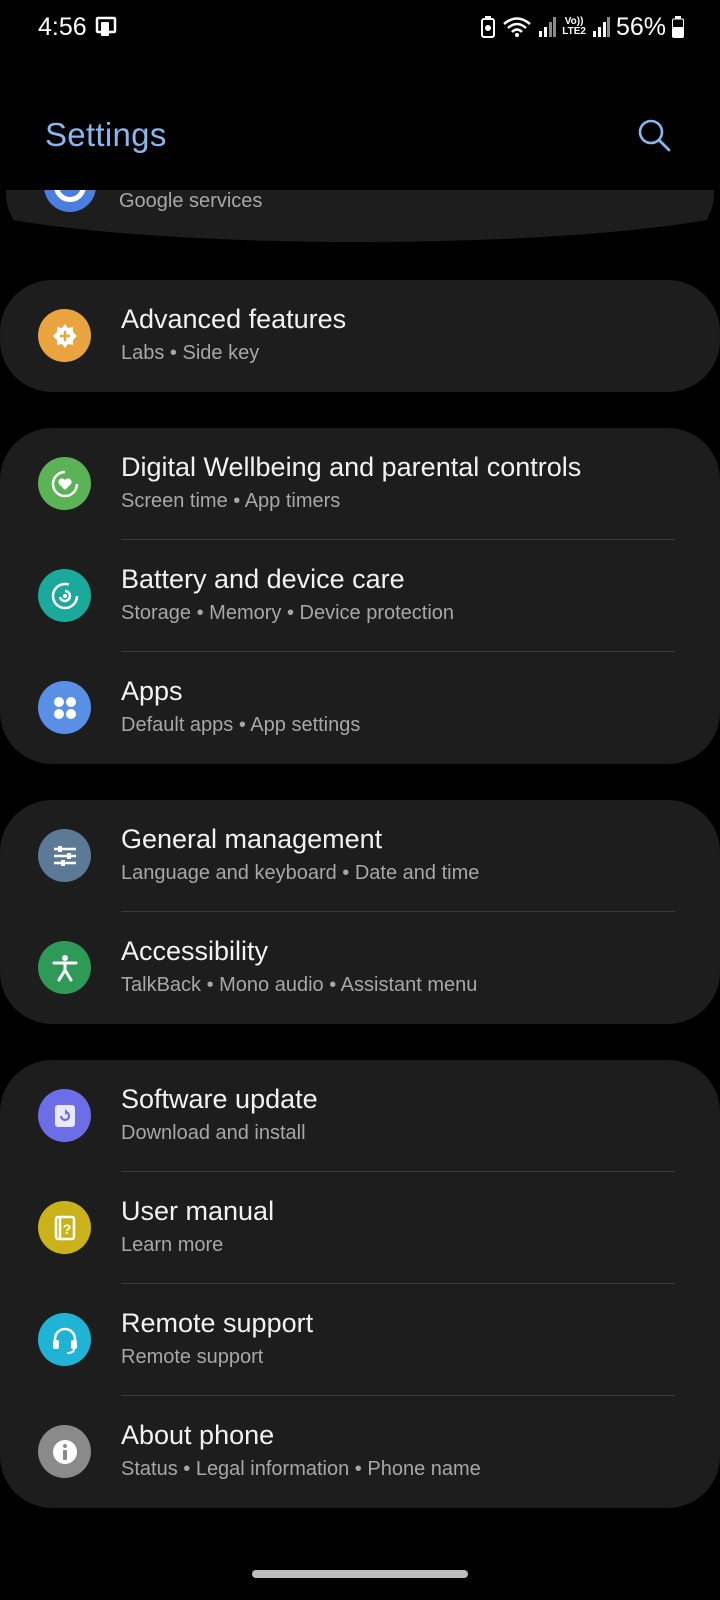 Image resolution: width=720 pixels, height=1600 pixels. I want to click on screen-mirror-icon, so click(106, 27).